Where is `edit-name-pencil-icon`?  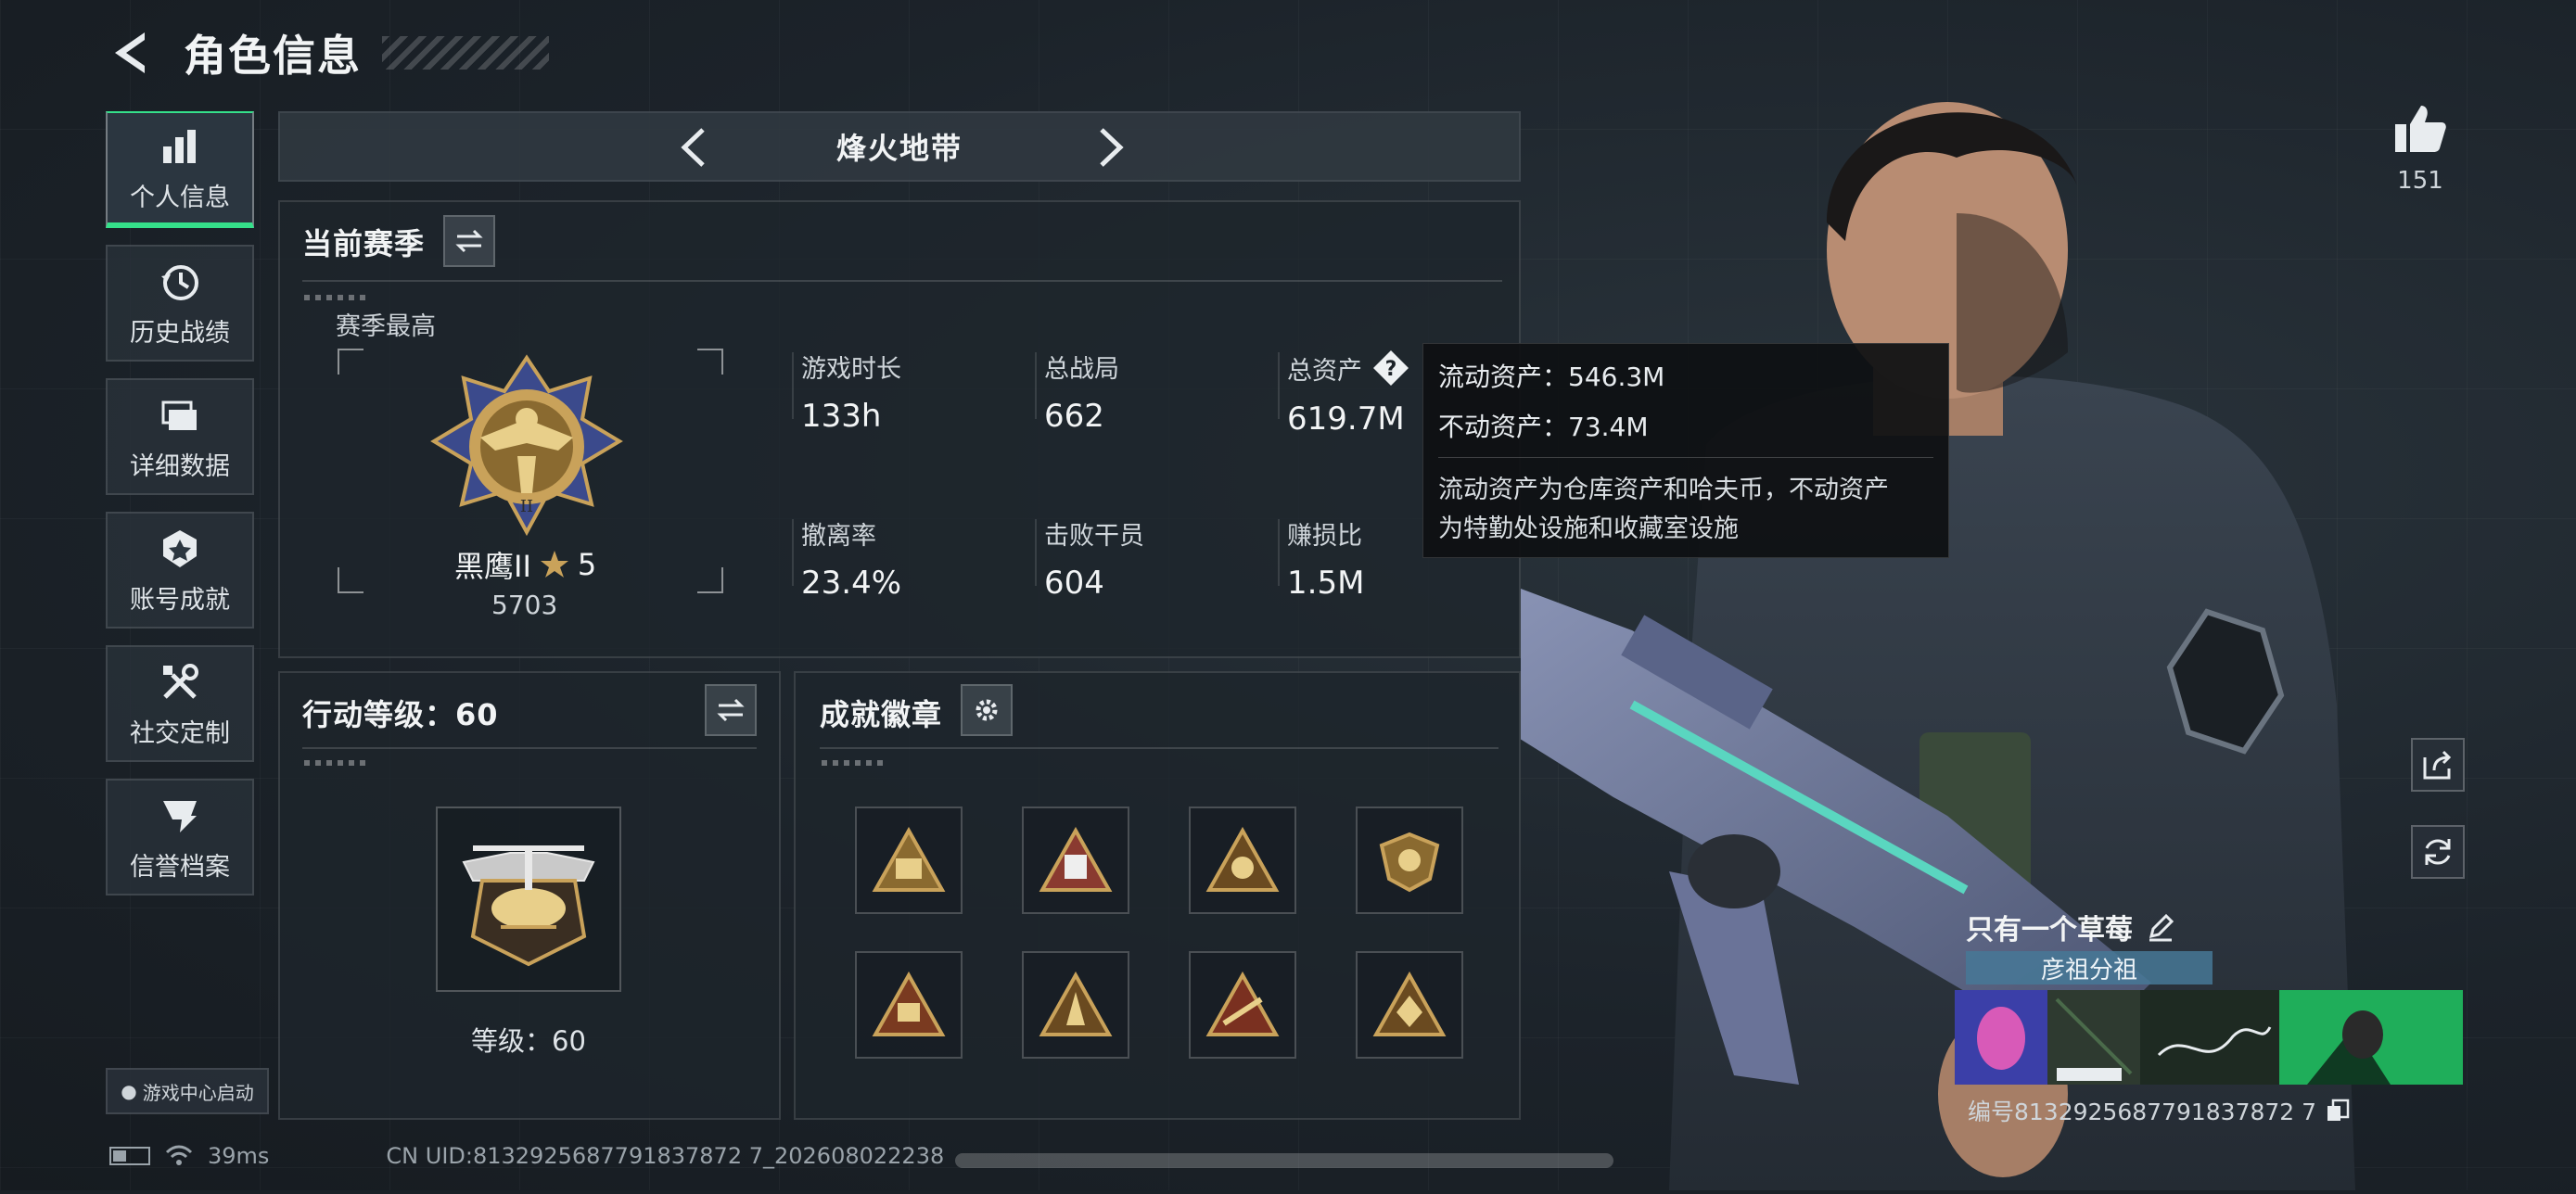 edit-name-pencil-icon is located at coordinates (2160, 927).